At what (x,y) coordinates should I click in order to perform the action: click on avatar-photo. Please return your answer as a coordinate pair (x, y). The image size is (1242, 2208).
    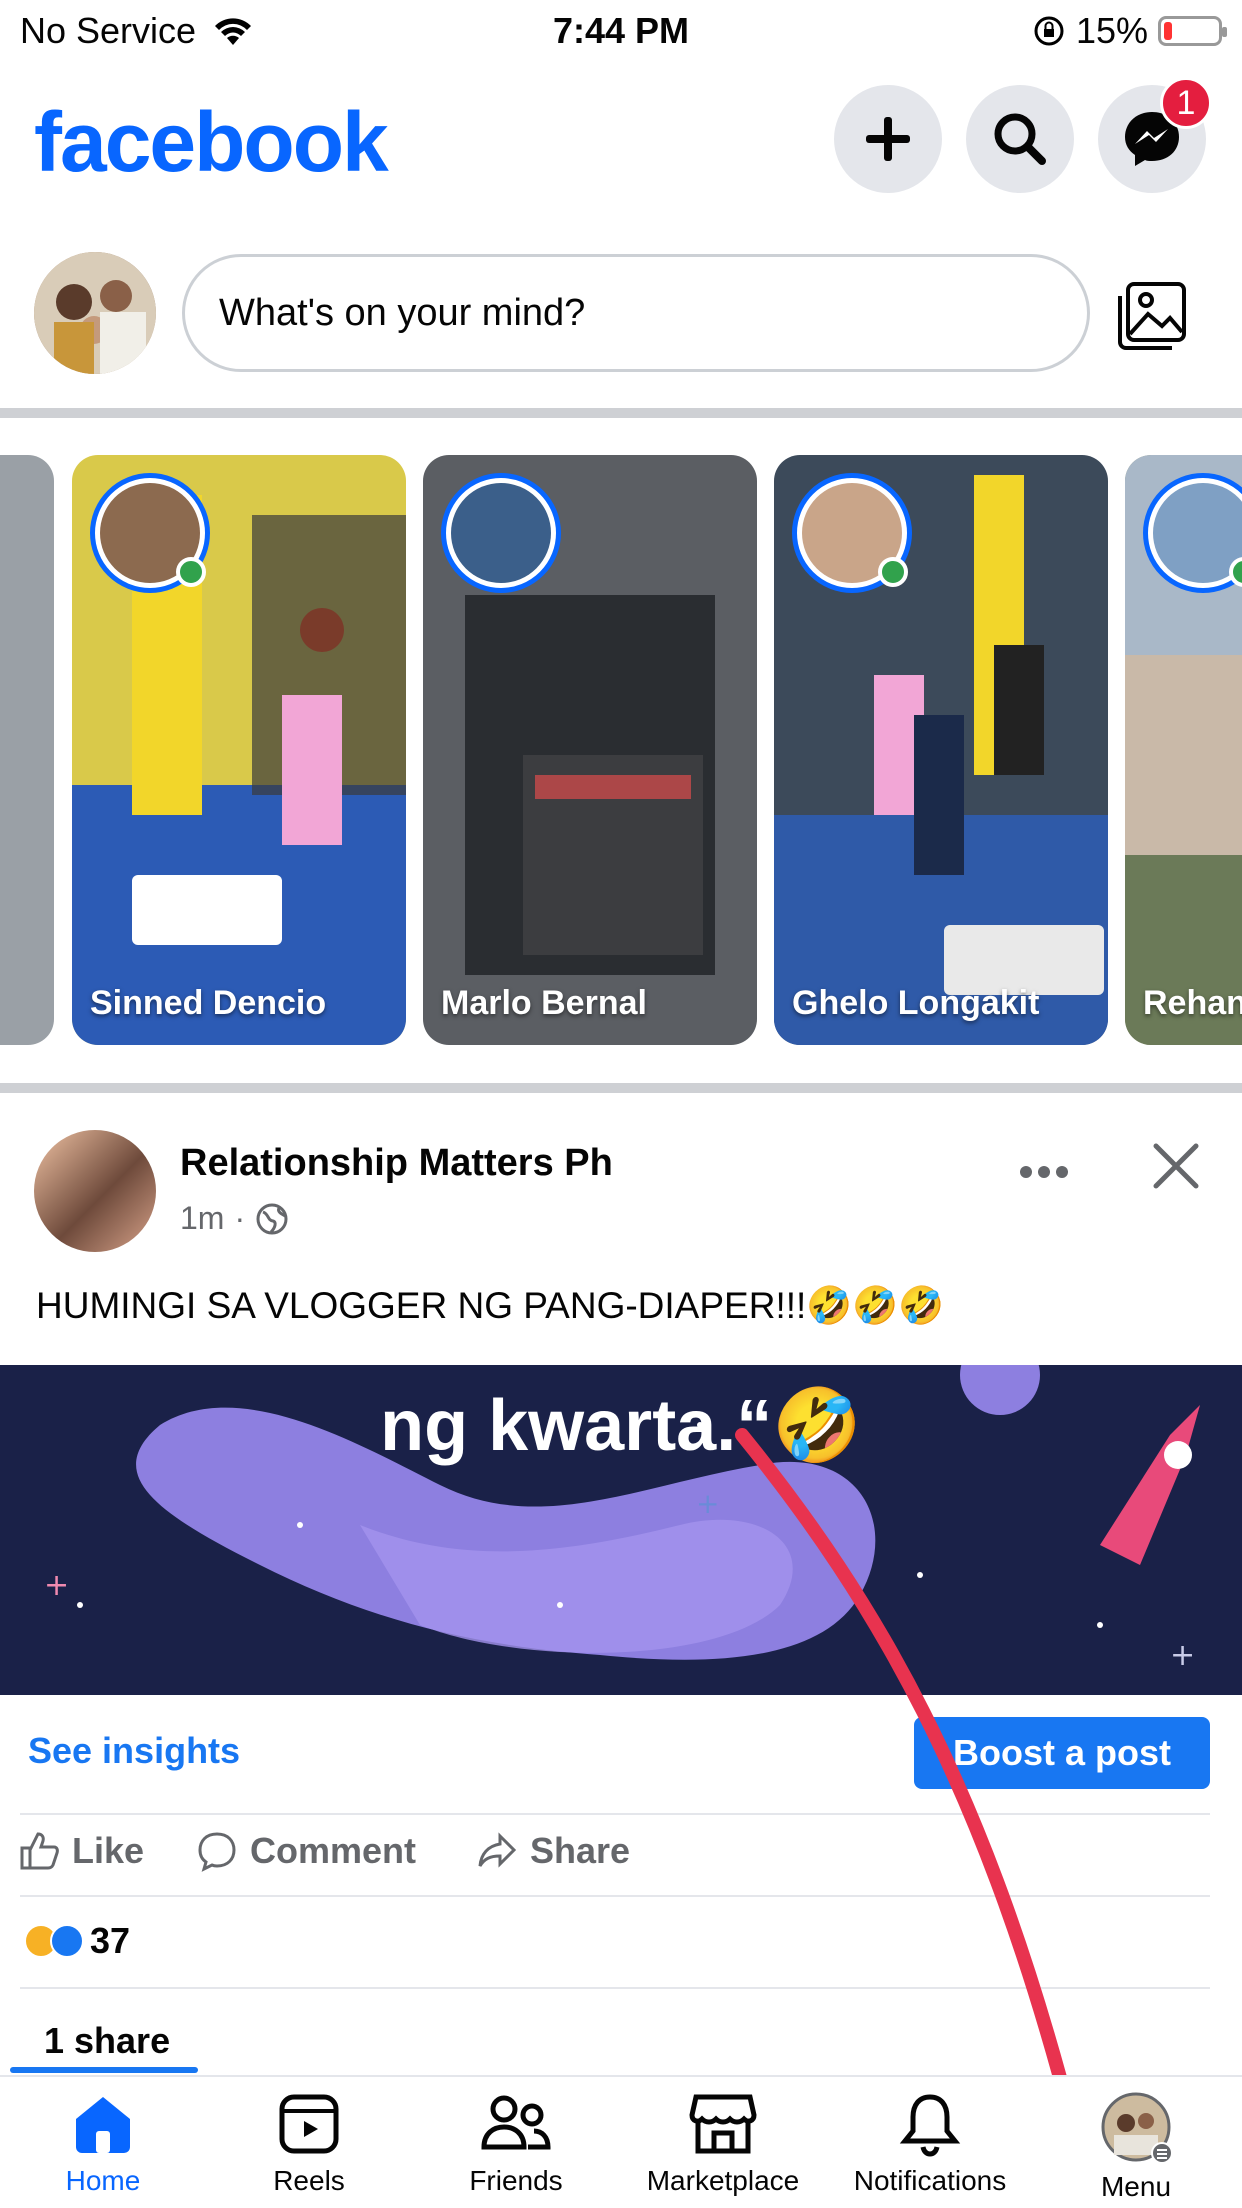
    Looking at the image, I should click on (95, 313).